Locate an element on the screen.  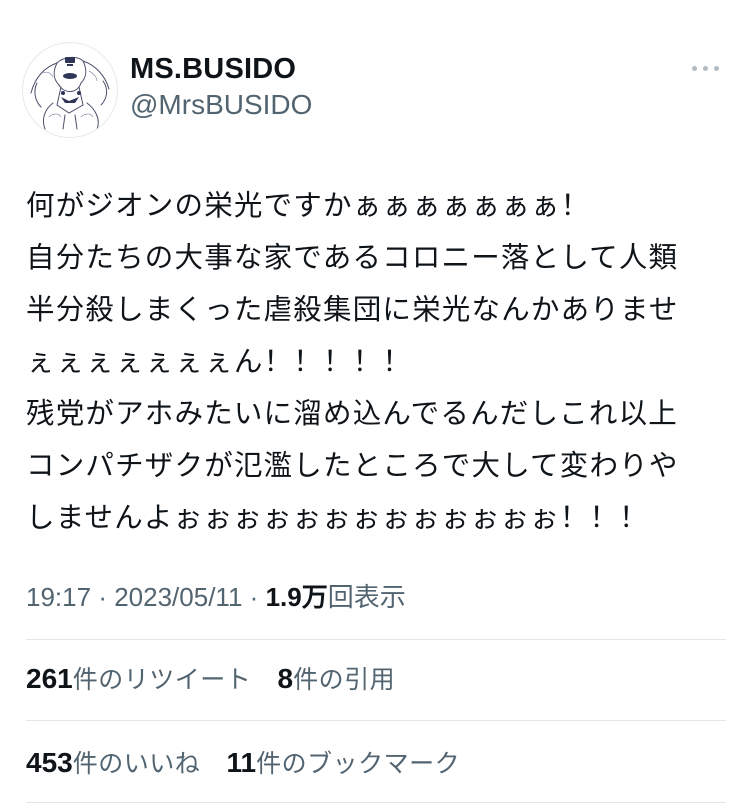
retweets-stat: 261件のリツイート is located at coordinates (138, 679).